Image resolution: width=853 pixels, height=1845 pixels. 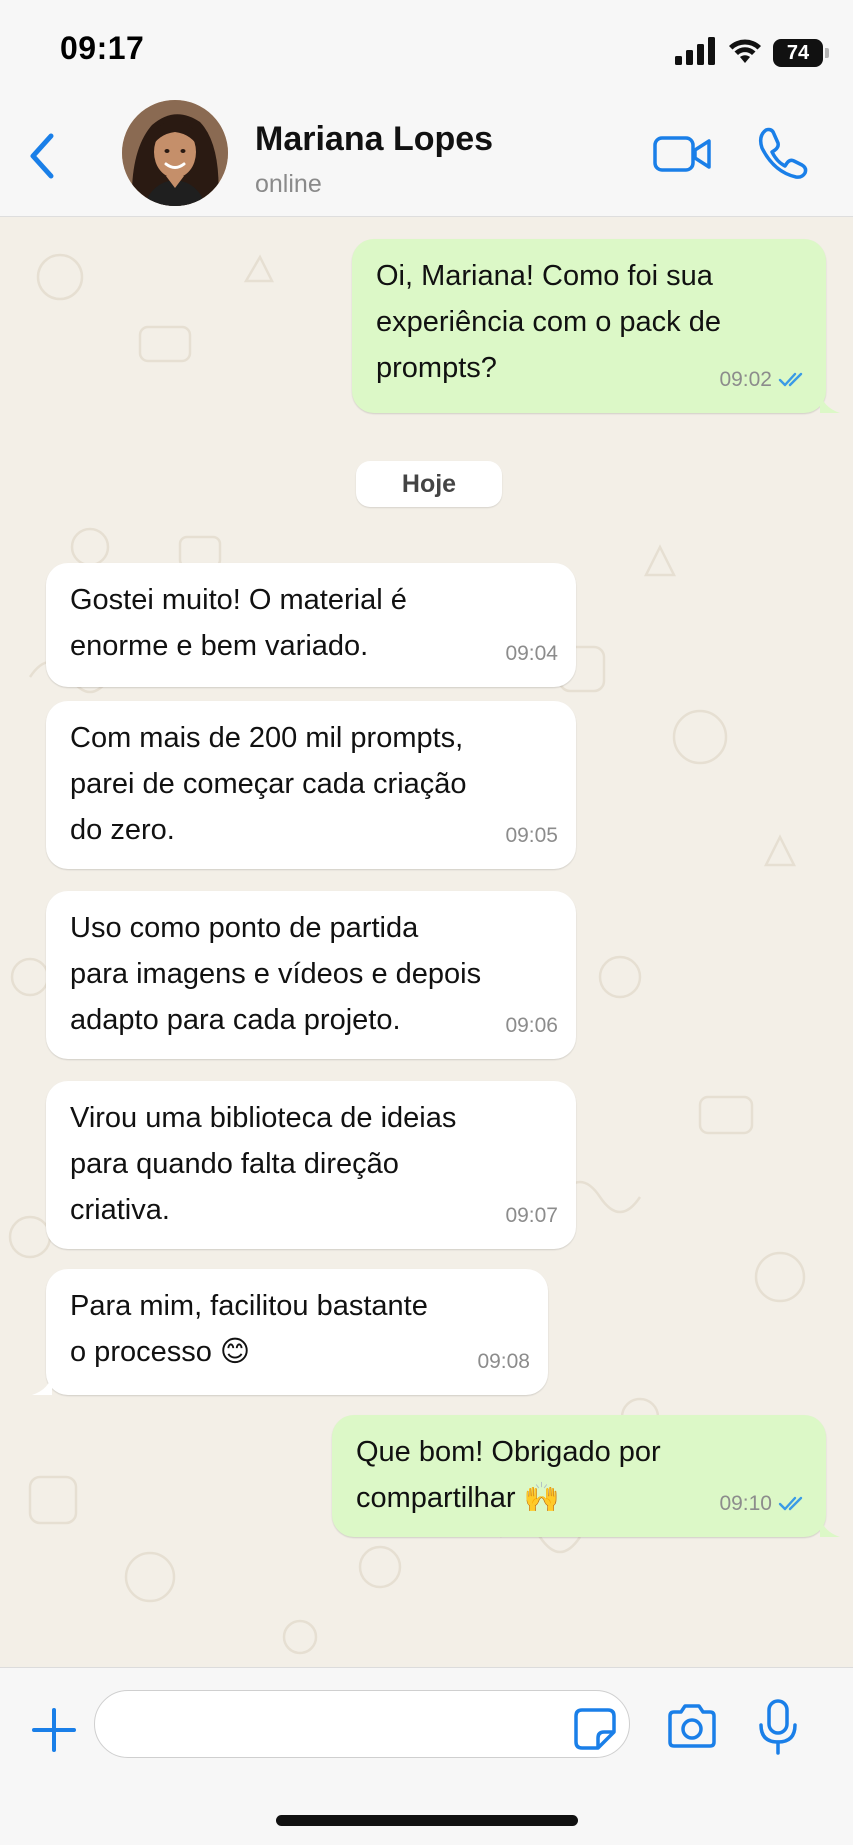 I want to click on contact-photo, so click(x=175, y=153).